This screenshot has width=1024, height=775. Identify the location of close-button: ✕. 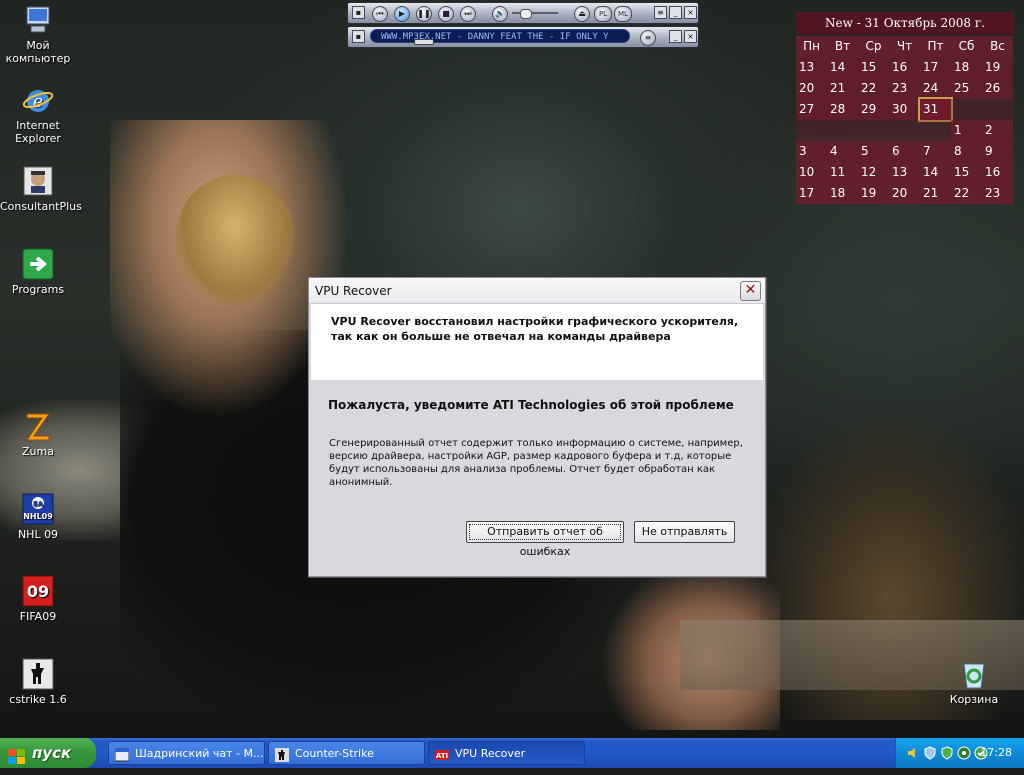
(750, 291).